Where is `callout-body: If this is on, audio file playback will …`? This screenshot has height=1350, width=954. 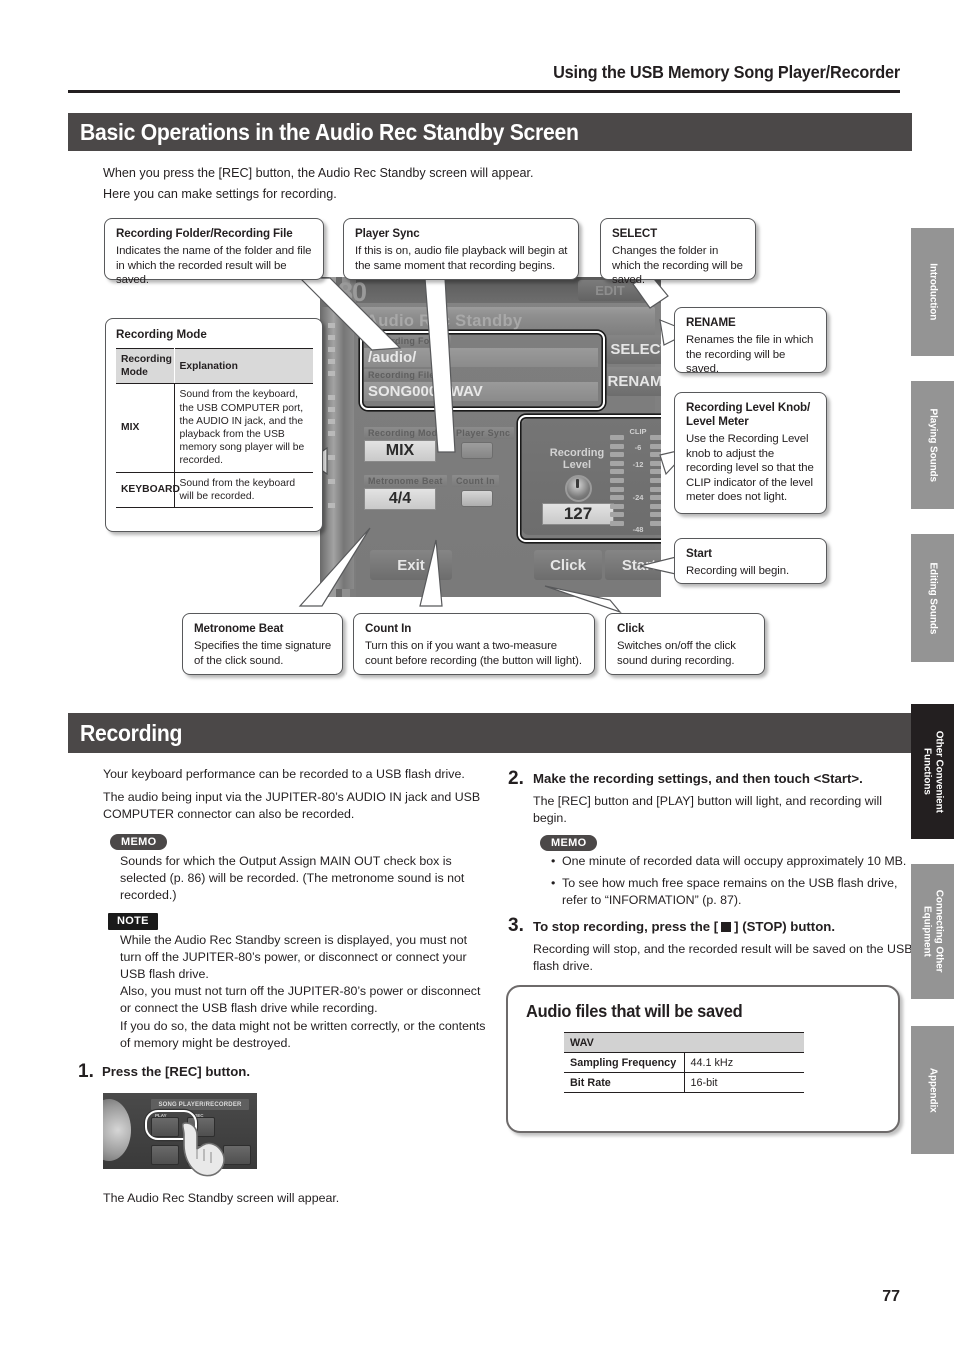
callout-body: If this is on, audio file playback will … is located at coordinates (461, 258).